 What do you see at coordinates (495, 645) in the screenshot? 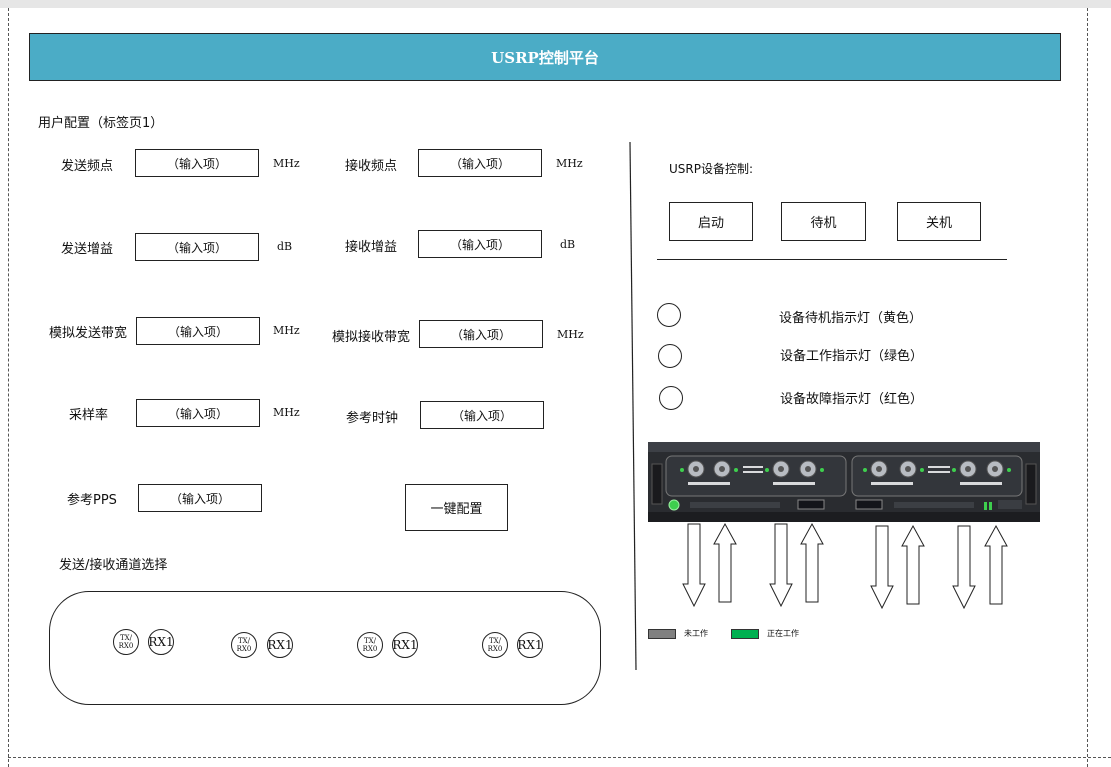
I see `channel-4-txrx0-port: TX/ RX0` at bounding box center [495, 645].